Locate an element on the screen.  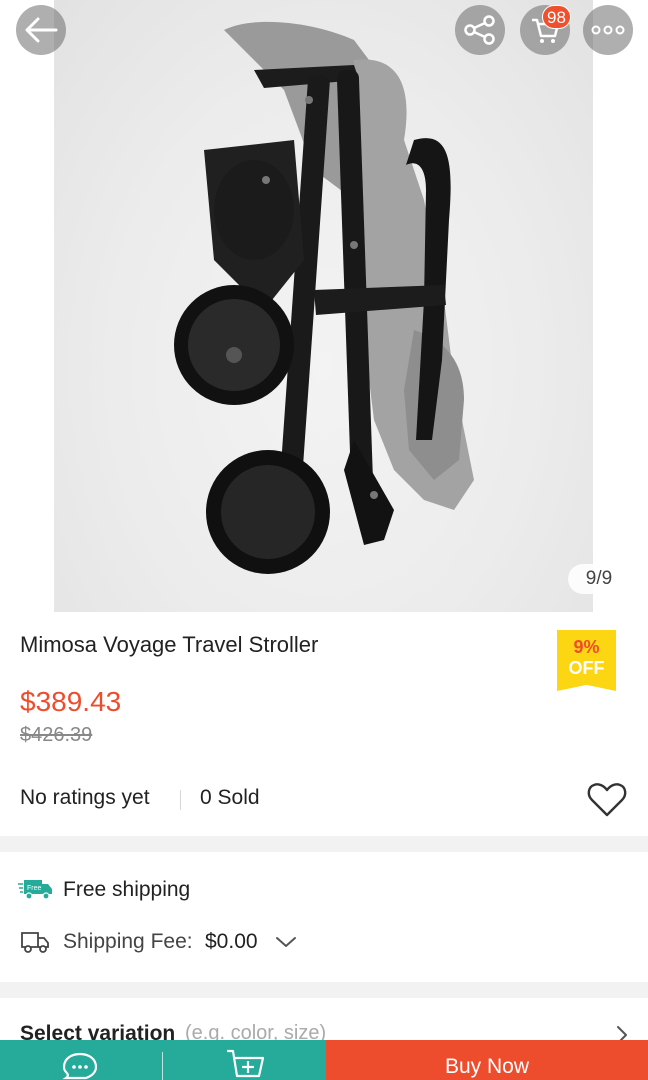
free-badge-text: Free is located at coordinates (34, 888).